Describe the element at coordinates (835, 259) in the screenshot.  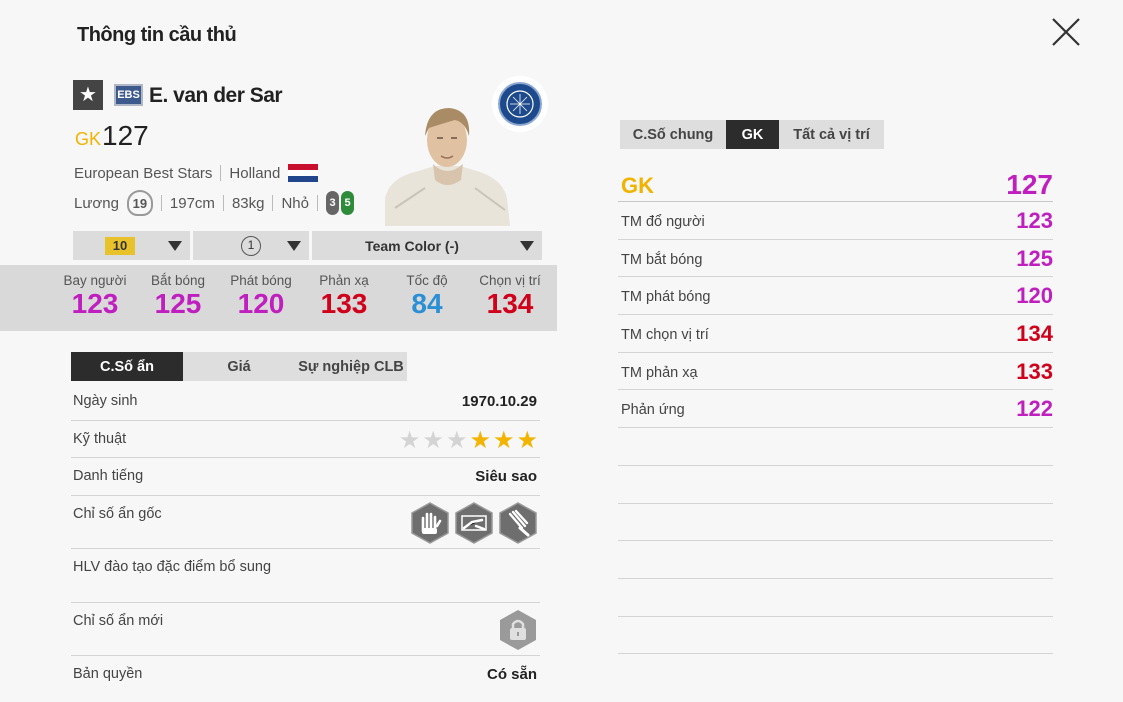
I see `table-row: TM bắt bóng 125` at that location.